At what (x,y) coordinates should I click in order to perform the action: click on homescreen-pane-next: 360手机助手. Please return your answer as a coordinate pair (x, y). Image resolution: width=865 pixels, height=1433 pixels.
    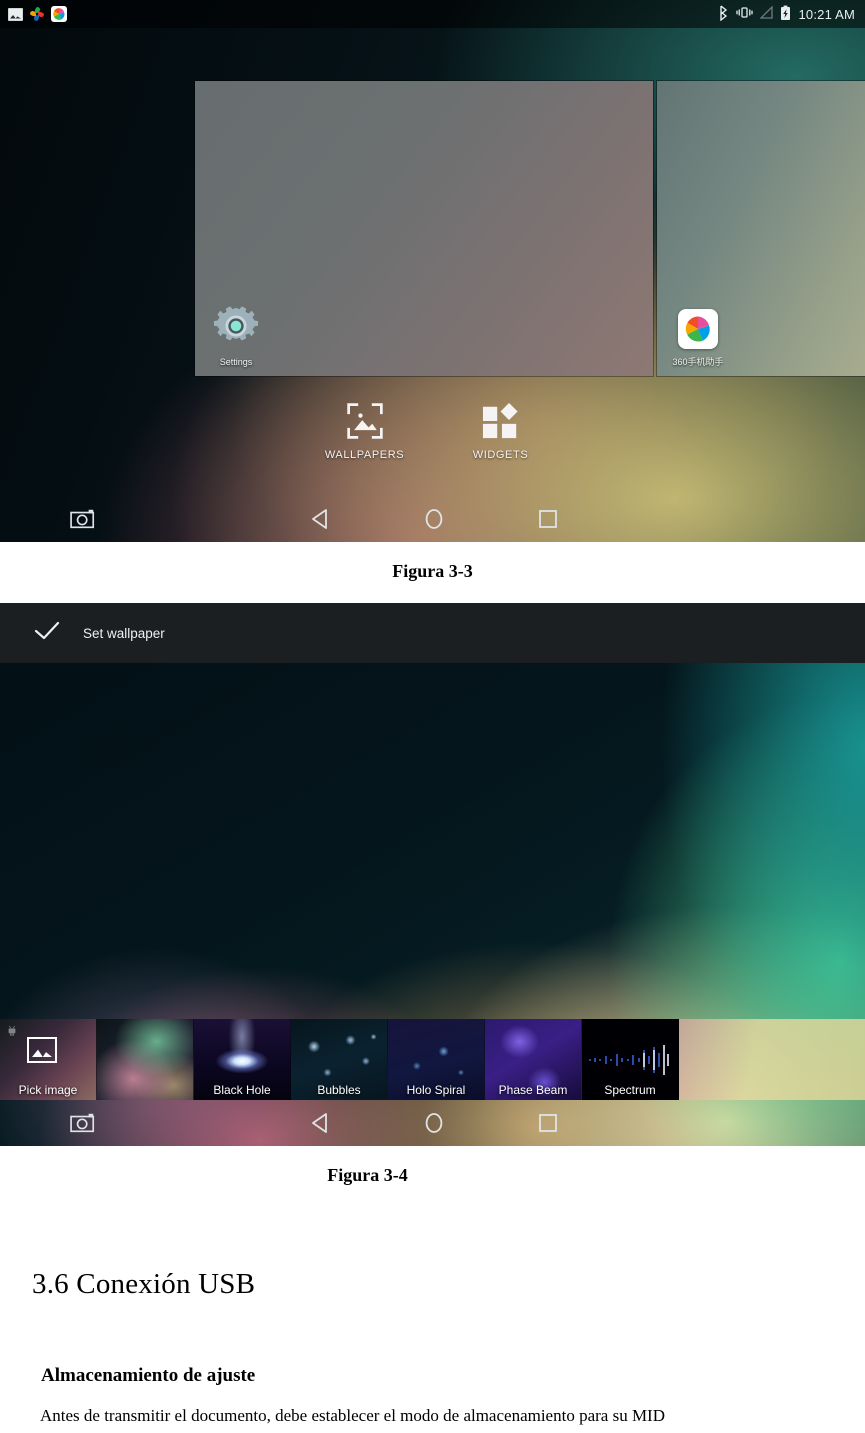
    Looking at the image, I should click on (761, 228).